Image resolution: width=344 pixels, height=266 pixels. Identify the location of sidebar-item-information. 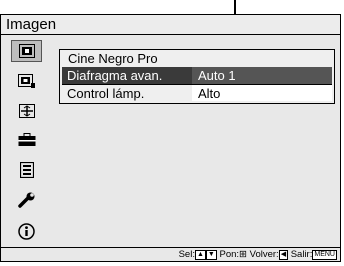
(26, 231).